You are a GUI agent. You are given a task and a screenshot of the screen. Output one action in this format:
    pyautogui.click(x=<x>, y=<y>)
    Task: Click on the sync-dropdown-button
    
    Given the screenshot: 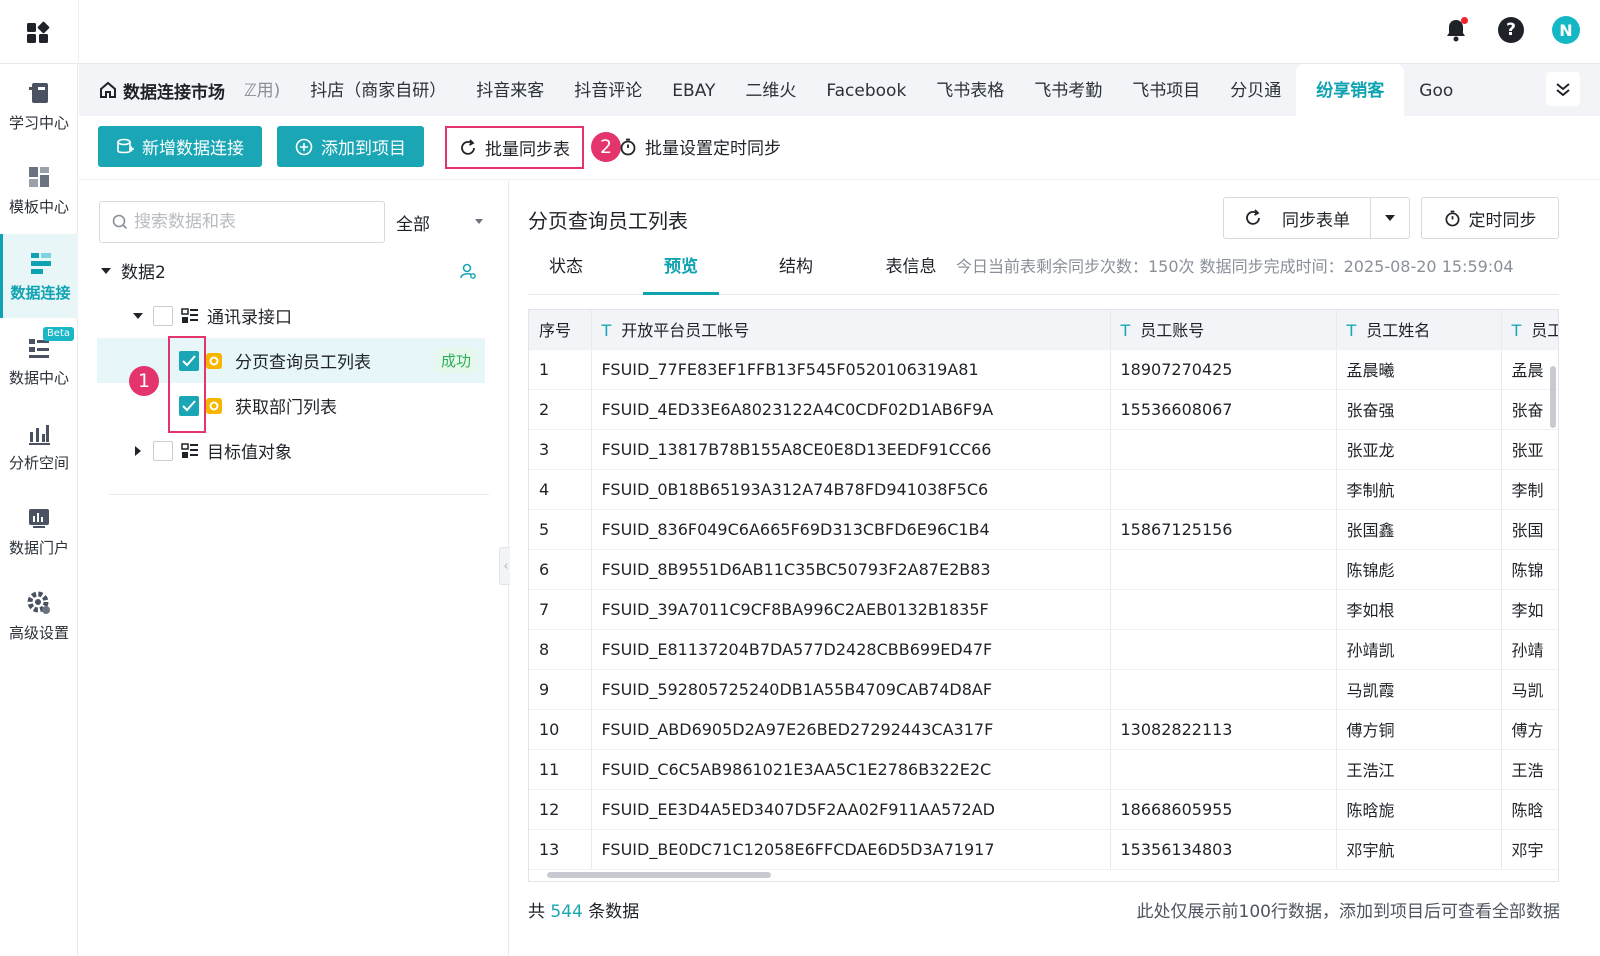 What is the action you would take?
    pyautogui.click(x=1390, y=218)
    